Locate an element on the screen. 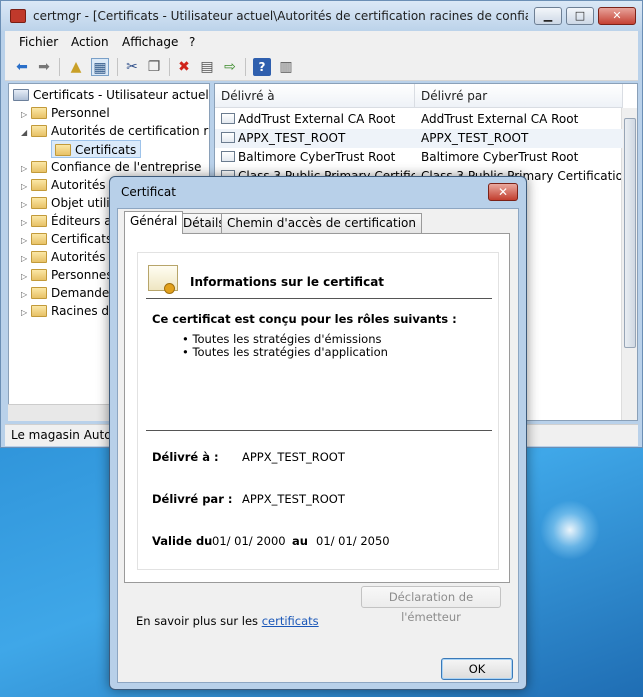 The width and height of the screenshot is (643, 697). delete-icon: ✖ is located at coordinates (184, 67).